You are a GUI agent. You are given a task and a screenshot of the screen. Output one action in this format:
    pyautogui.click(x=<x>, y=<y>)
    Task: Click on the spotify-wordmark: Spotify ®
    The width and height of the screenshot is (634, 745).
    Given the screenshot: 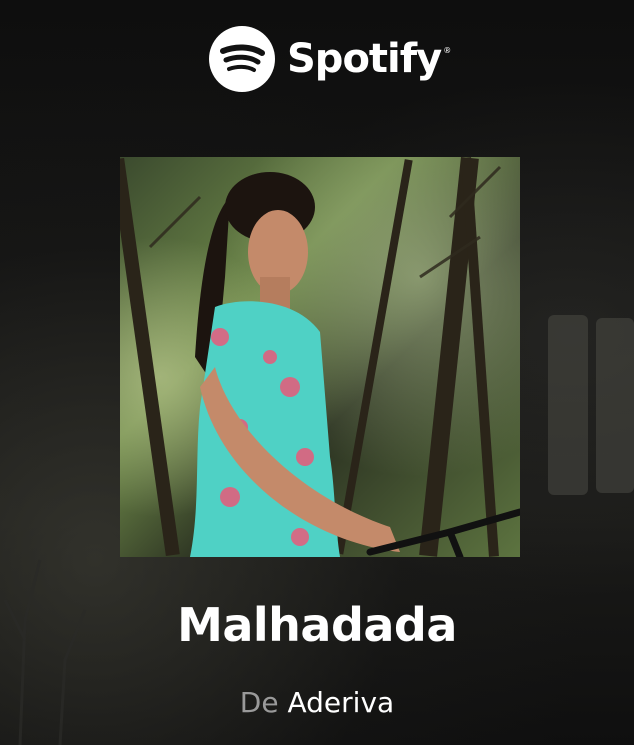 What is the action you would take?
    pyautogui.click(x=369, y=59)
    